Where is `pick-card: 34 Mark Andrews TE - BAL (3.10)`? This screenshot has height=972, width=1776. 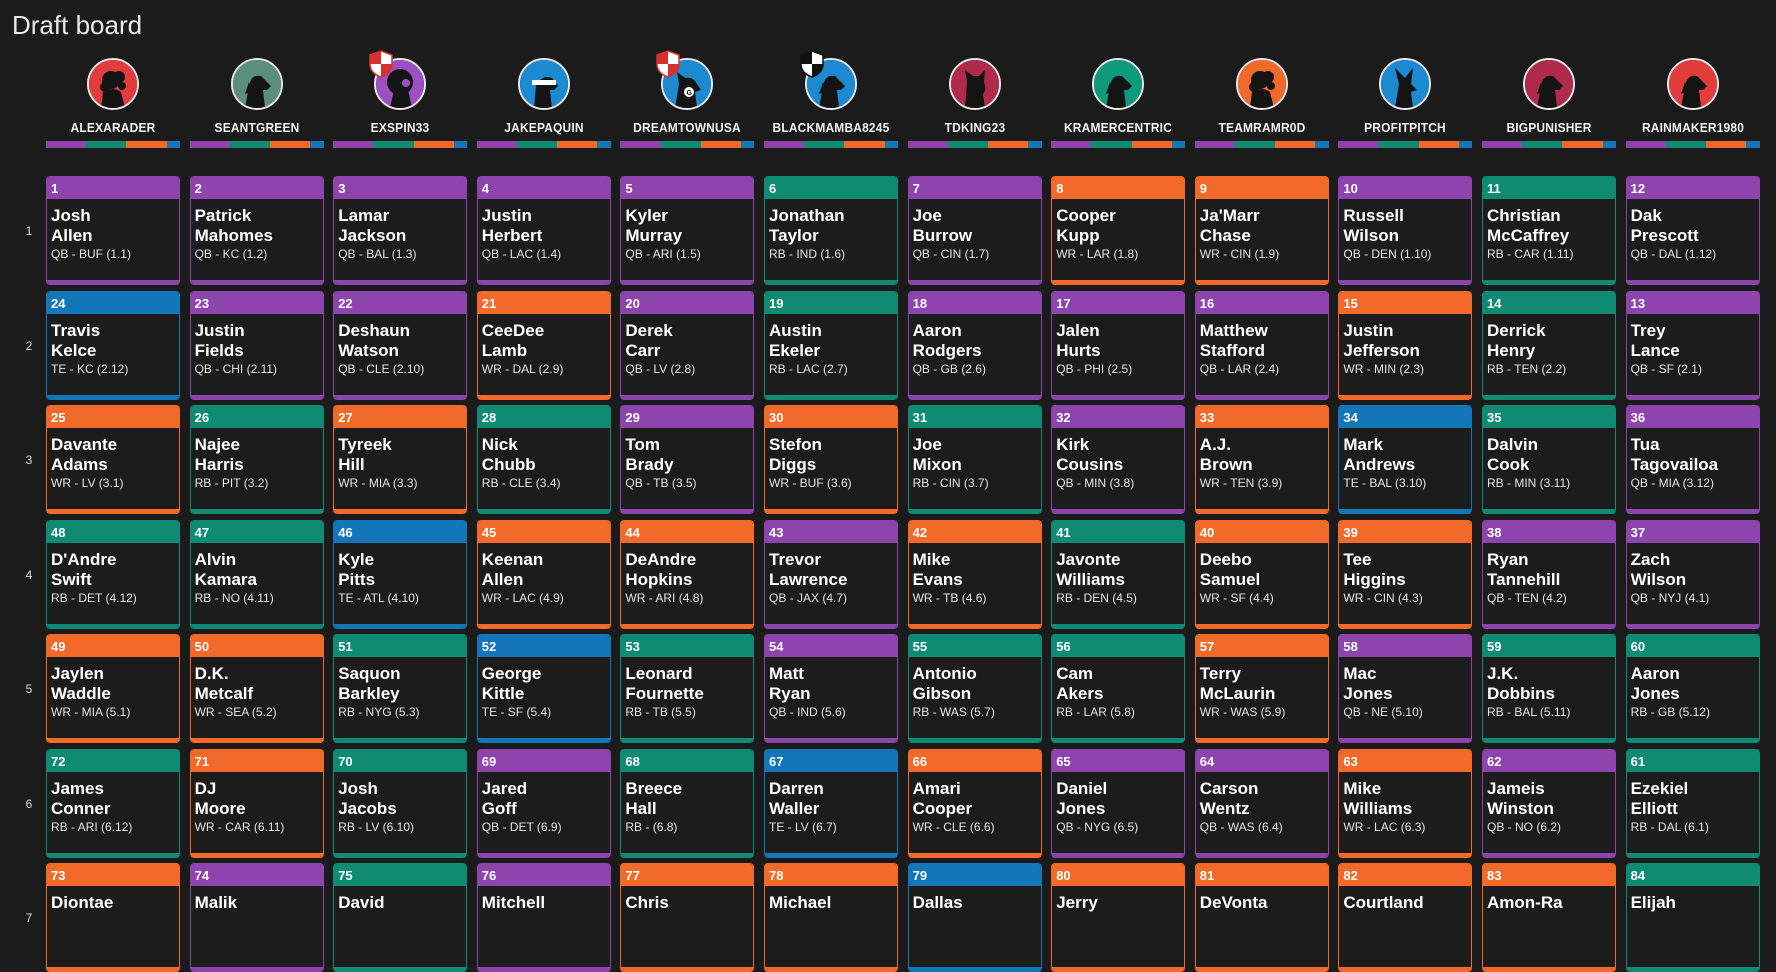
pick-card: 34 Mark Andrews TE - BAL (3.10) is located at coordinates (1405, 459).